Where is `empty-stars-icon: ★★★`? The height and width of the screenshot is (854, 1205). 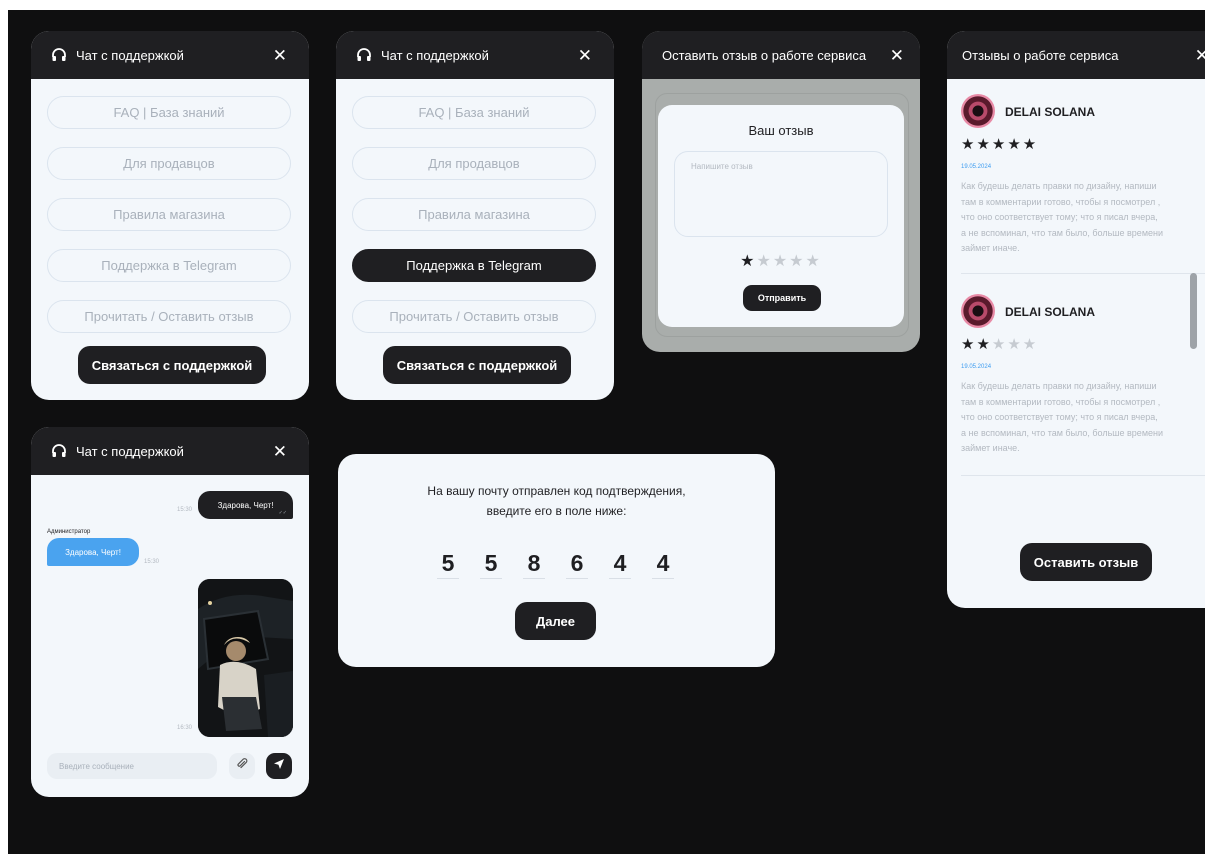
empty-stars-icon: ★★★ is located at coordinates (1015, 344).